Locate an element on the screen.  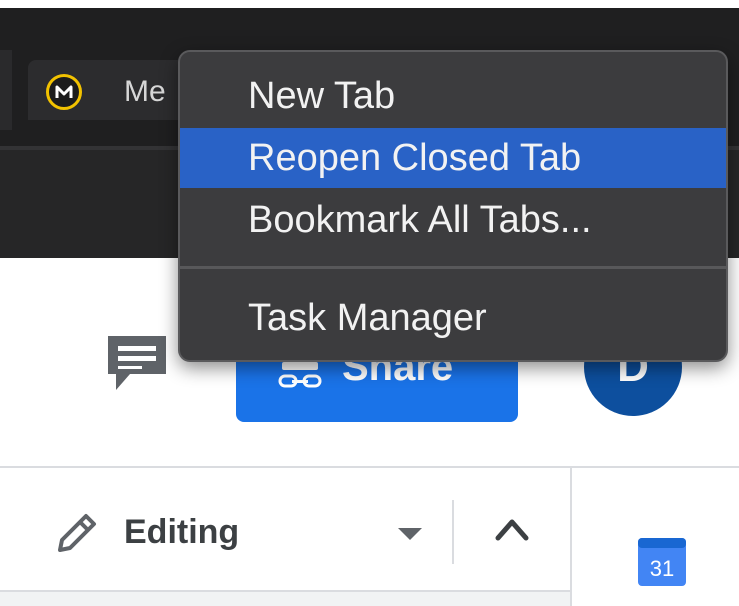
calendar-icon: 31 is located at coordinates (662, 561).